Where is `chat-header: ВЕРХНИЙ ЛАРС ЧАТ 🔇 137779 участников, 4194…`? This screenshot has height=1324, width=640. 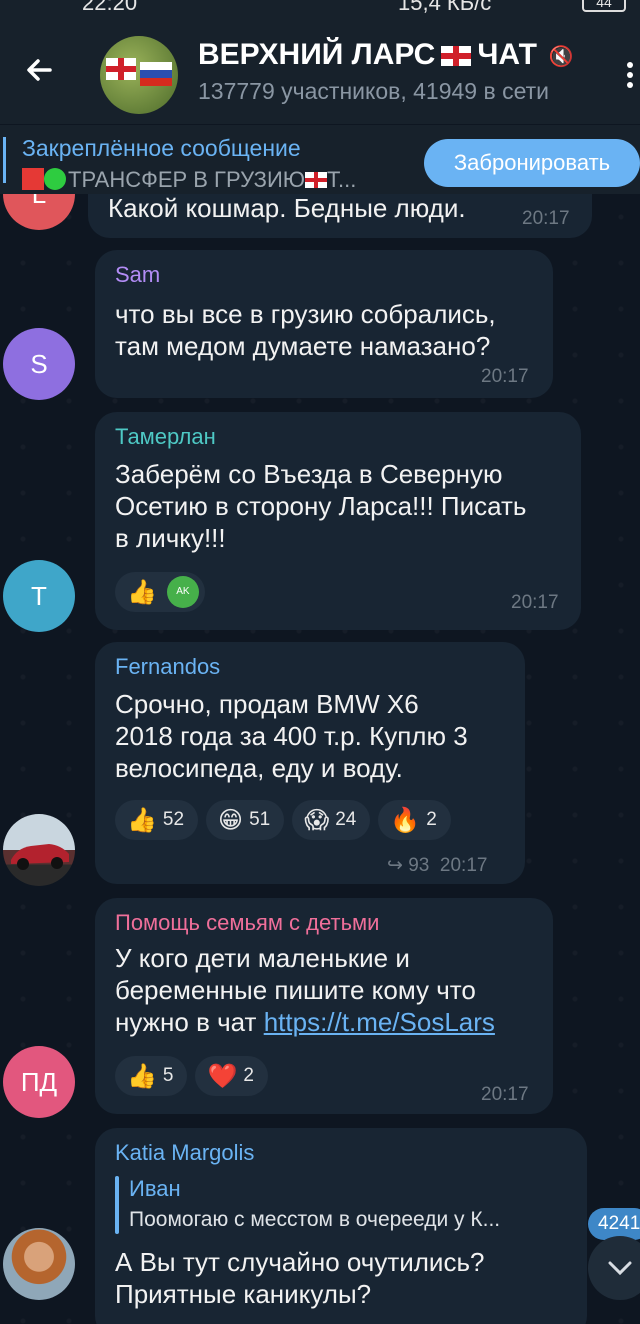
chat-header: ВЕРХНИЙ ЛАРС ЧАТ 🔇 137779 участников, 4194… is located at coordinates (320, 71).